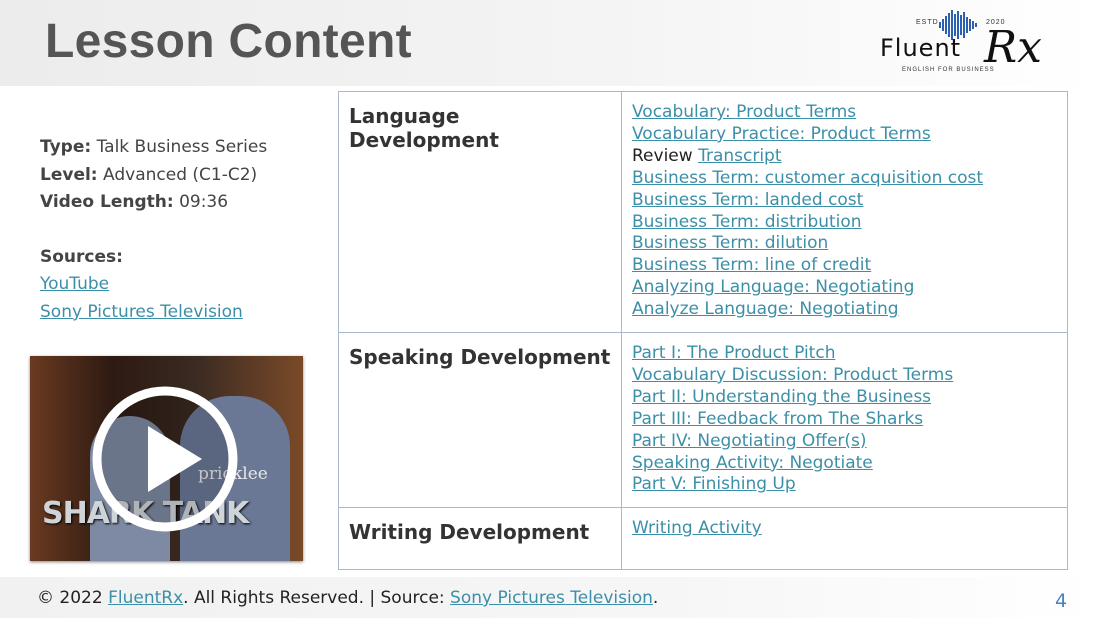 This screenshot has height=618, width=1096. Describe the element at coordinates (480, 357) in the screenshot. I see `category-speaking-development: Speaking Development` at that location.